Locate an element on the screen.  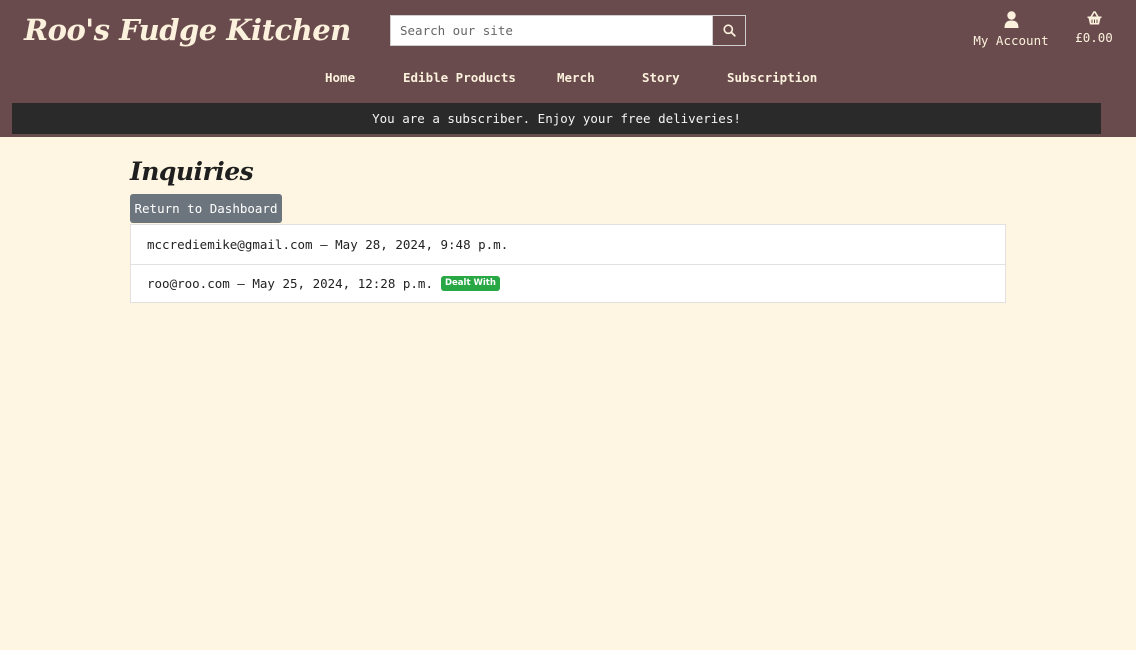
search-form is located at coordinates (568, 30).